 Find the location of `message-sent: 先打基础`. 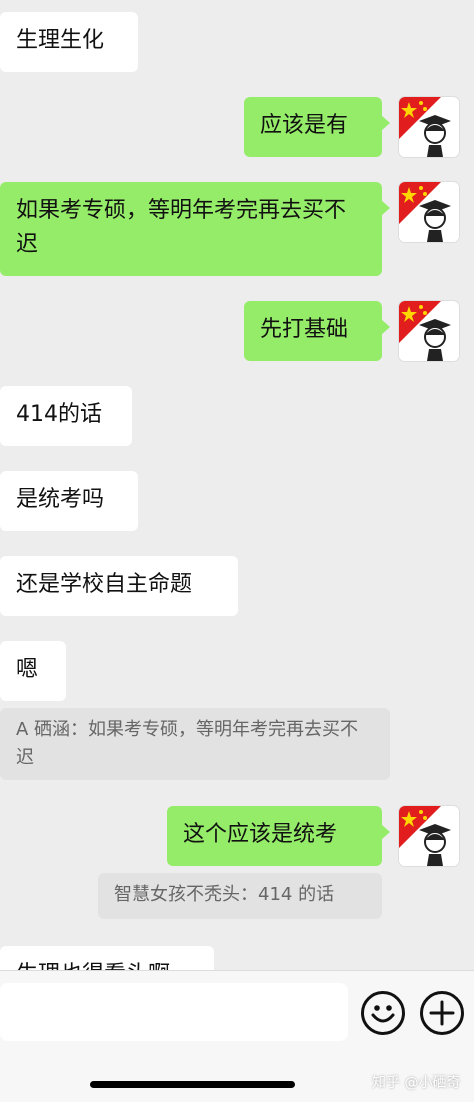

message-sent: 先打基础 is located at coordinates (317, 331).